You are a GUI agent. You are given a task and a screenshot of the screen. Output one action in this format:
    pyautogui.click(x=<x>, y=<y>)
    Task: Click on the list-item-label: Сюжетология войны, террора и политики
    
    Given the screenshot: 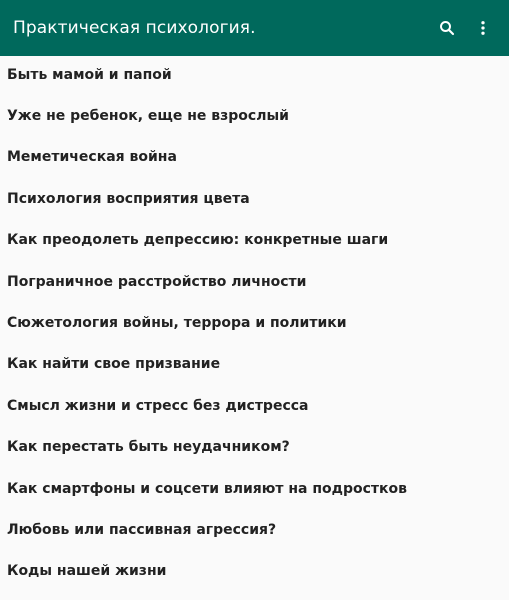 What is the action you would take?
    pyautogui.click(x=177, y=323)
    